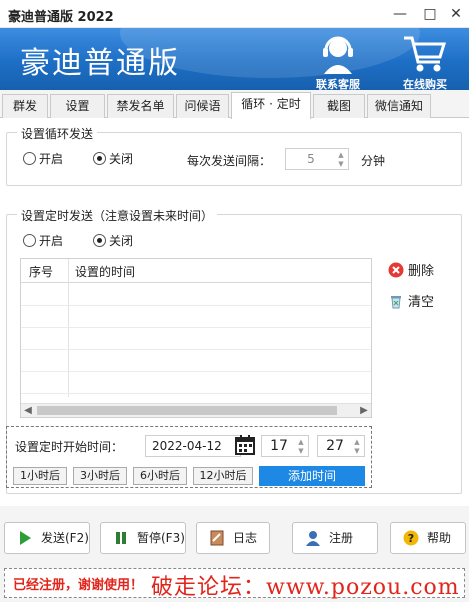  I want to click on table-header: 序号 设置的时间, so click(196, 271).